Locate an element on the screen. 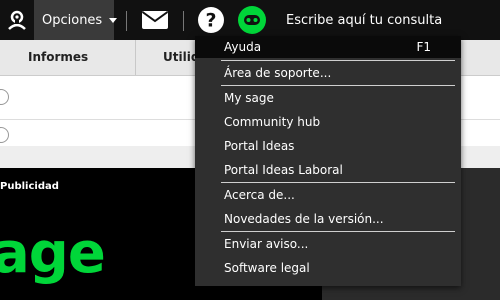 The height and width of the screenshot is (300, 500). person-help-icon is located at coordinates (17, 20).